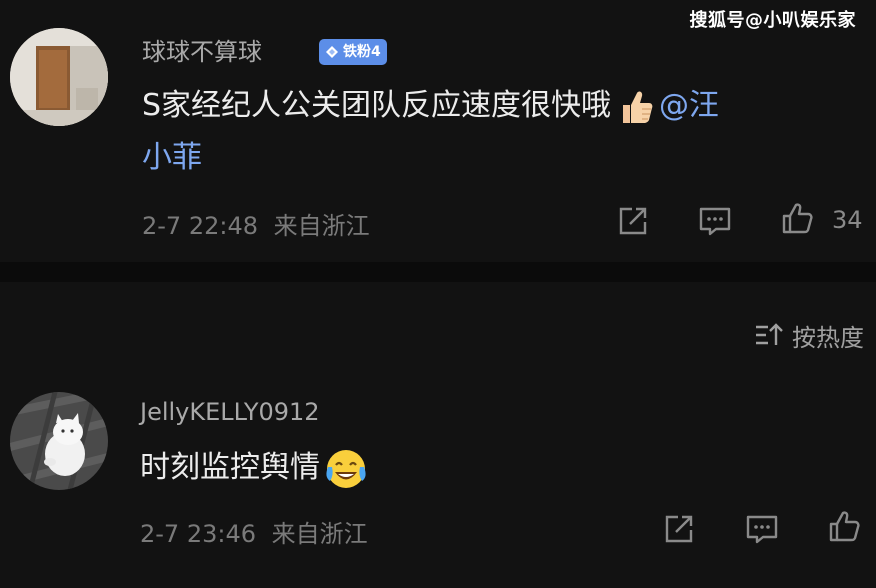 The height and width of the screenshot is (588, 876). I want to click on fan-badge: 铁粉4, so click(353, 52).